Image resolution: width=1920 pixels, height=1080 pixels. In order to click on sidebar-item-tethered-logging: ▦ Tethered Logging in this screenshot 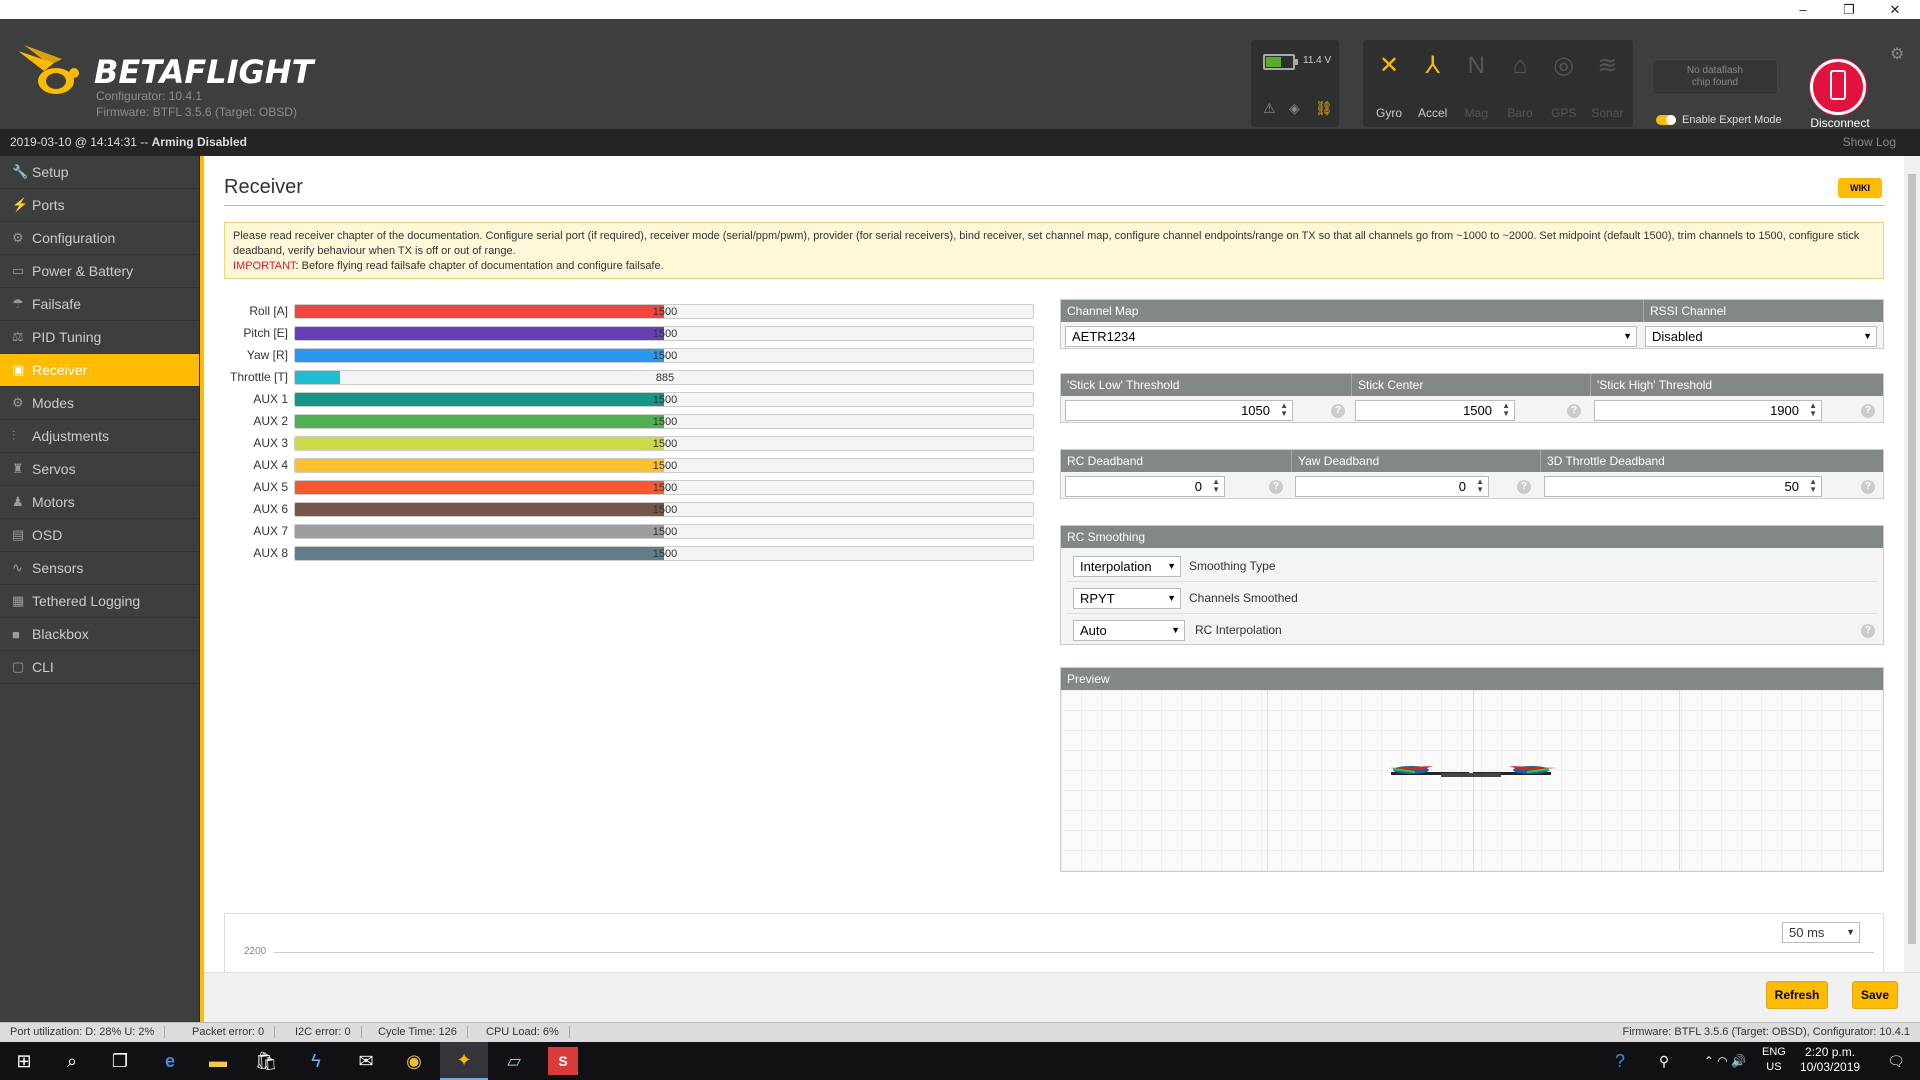, I will do `click(99, 601)`.